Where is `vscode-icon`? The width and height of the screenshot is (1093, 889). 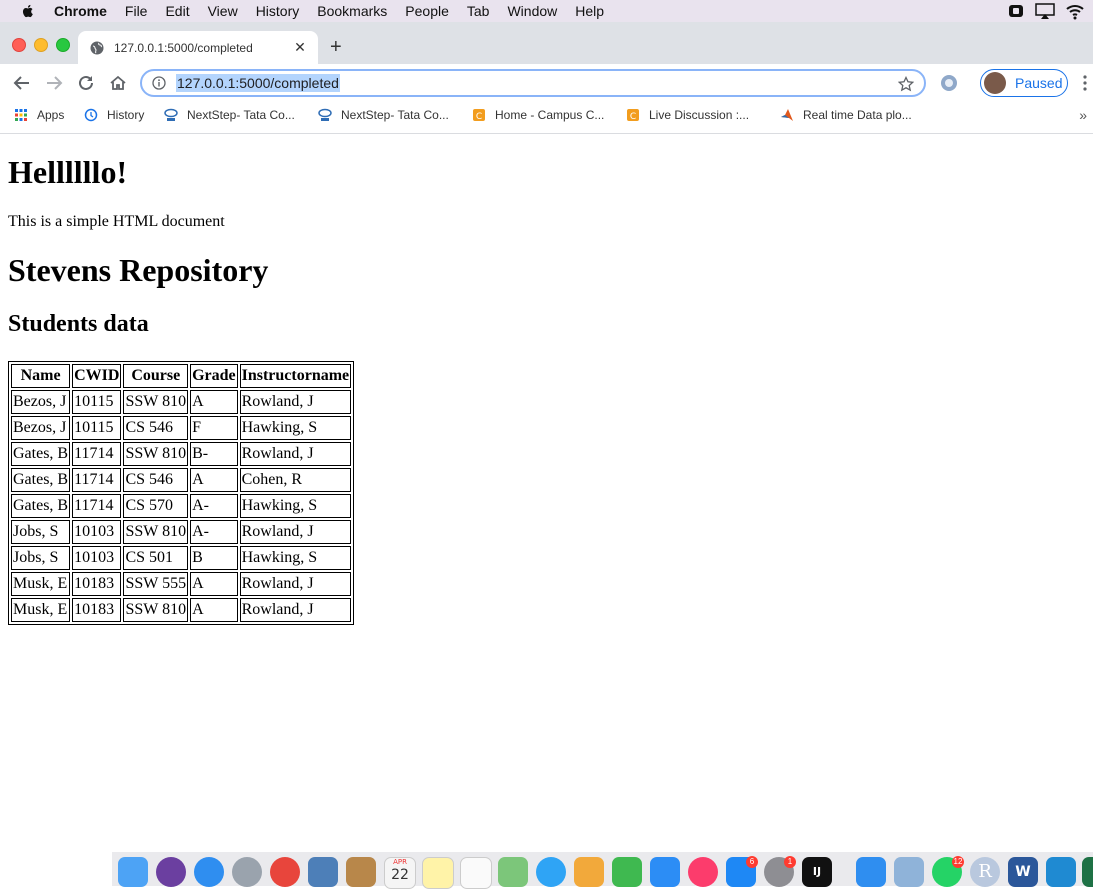
vscode-icon is located at coordinates (1061, 872).